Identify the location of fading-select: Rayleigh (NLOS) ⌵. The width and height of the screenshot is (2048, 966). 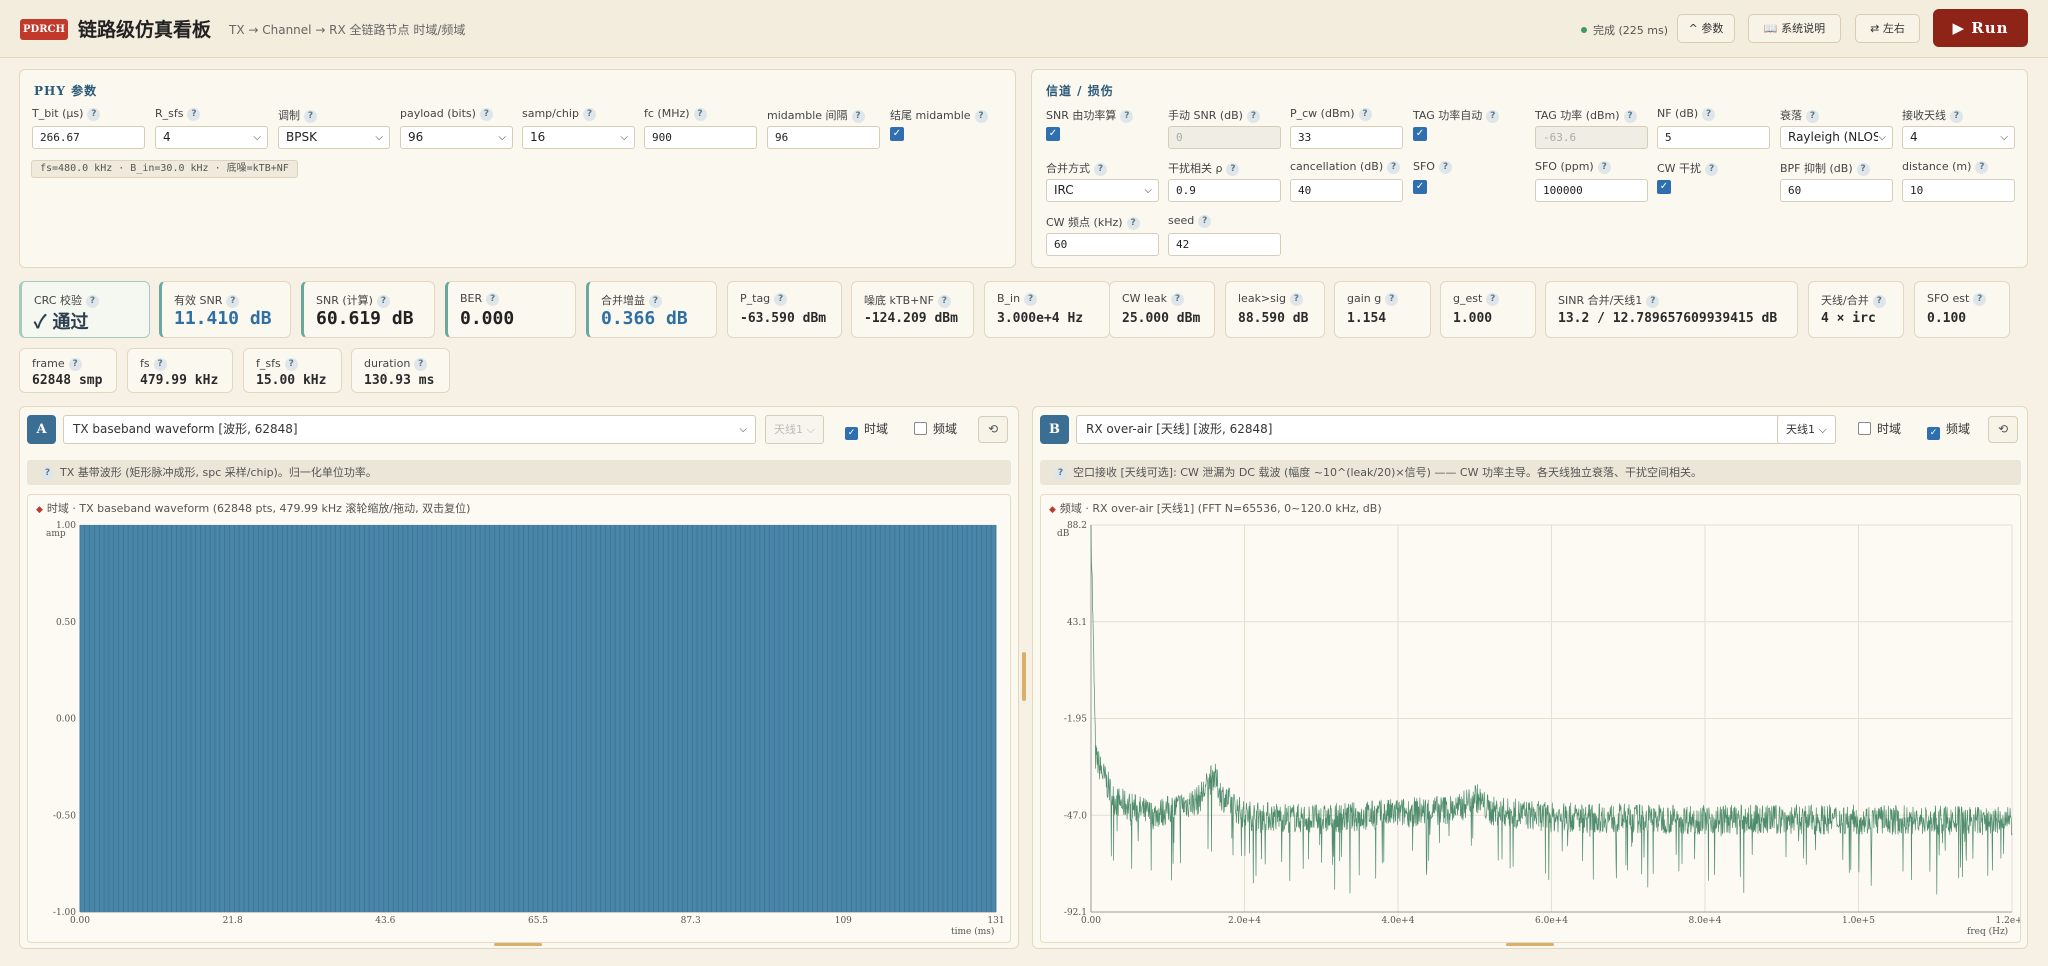
(1836, 137).